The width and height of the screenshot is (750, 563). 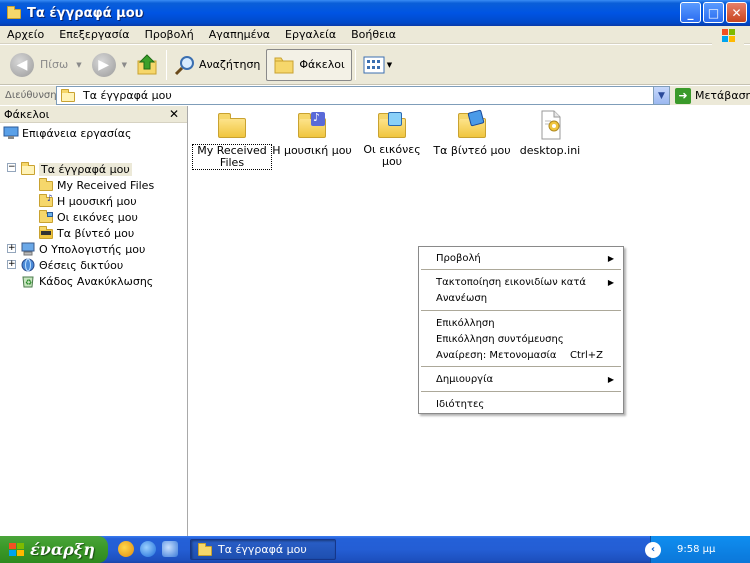 I want to click on taskbar-window-label: Τα έγγραφά μου, so click(x=262, y=549).